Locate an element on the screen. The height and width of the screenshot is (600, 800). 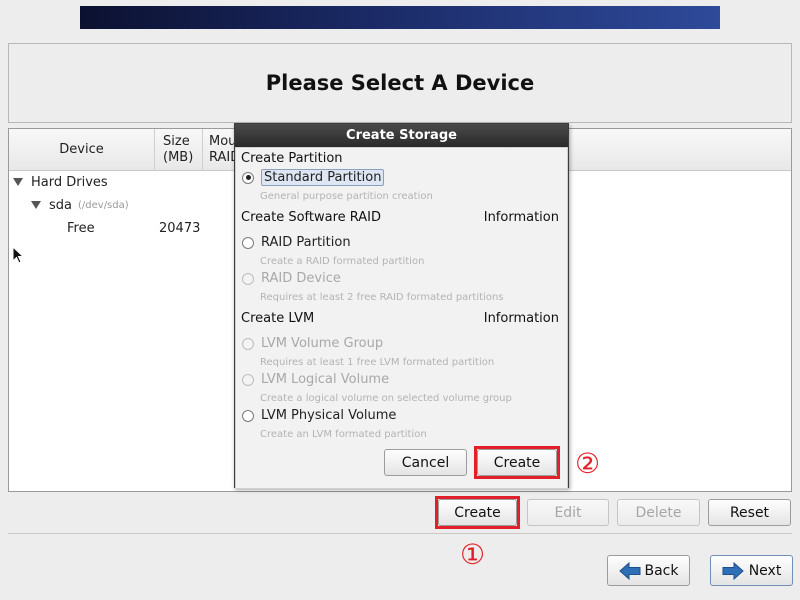
option-raid-partition: RAID Partition is located at coordinates (296, 242).